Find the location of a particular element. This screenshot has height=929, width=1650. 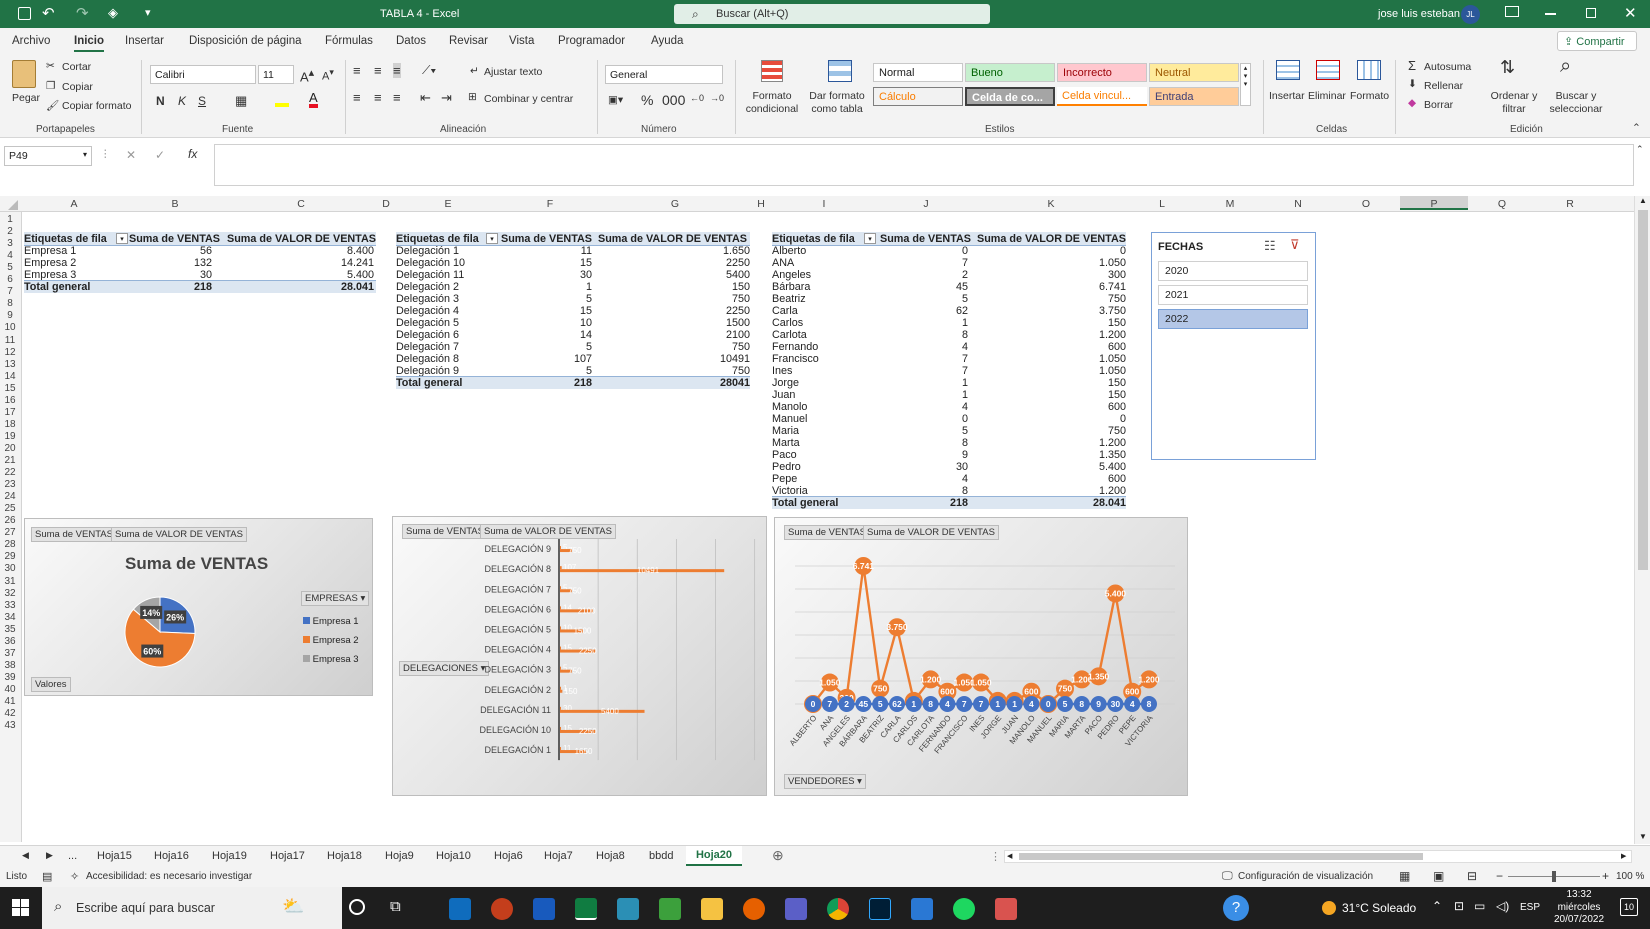

row-header: 4 is located at coordinates (10, 255).